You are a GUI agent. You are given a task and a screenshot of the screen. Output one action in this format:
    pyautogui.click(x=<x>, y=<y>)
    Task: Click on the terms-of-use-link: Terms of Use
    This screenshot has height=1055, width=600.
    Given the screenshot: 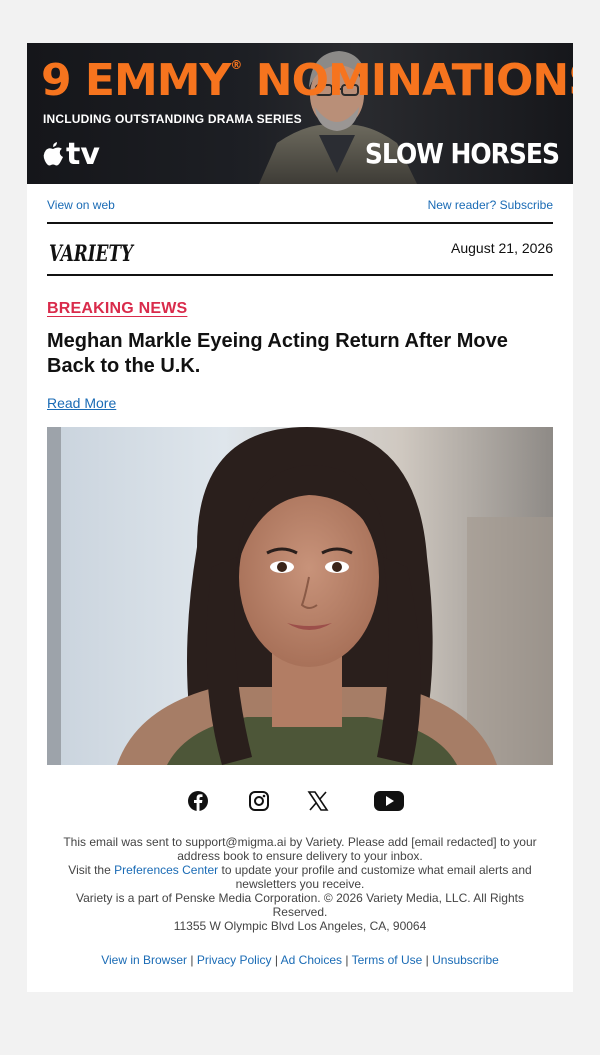 What is the action you would take?
    pyautogui.click(x=387, y=960)
    